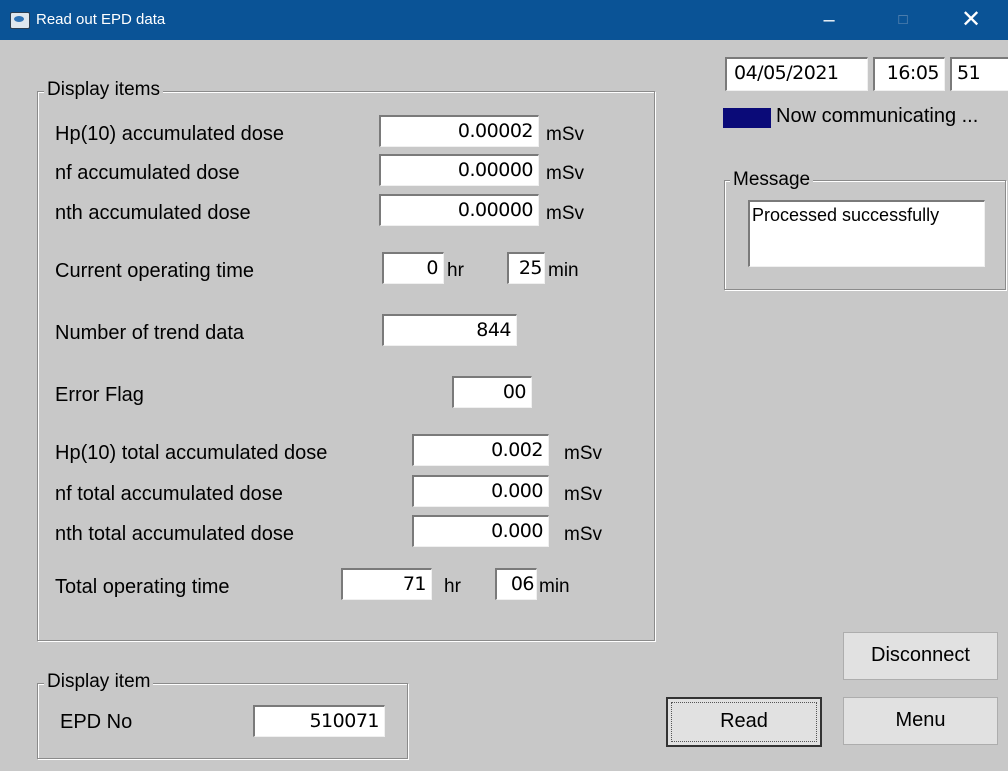 The image size is (1008, 771). What do you see at coordinates (149, 333) in the screenshot?
I see `trend-data-label: Number of trend data` at bounding box center [149, 333].